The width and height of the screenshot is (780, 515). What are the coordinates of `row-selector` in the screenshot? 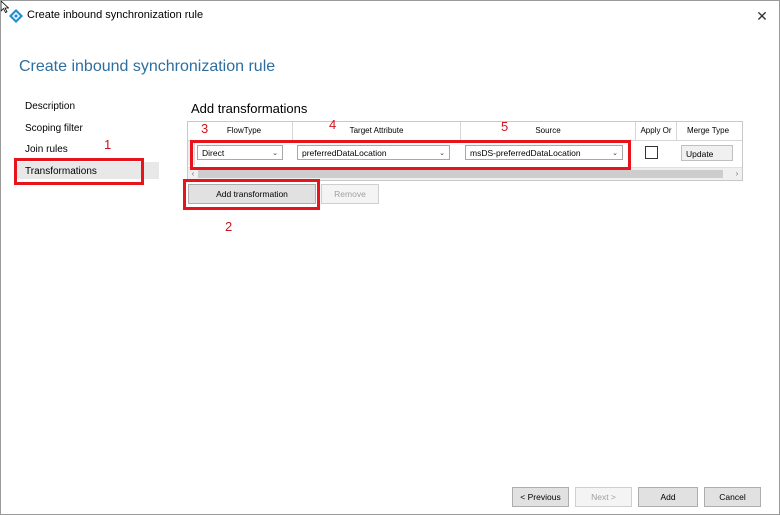 It's located at (191, 153).